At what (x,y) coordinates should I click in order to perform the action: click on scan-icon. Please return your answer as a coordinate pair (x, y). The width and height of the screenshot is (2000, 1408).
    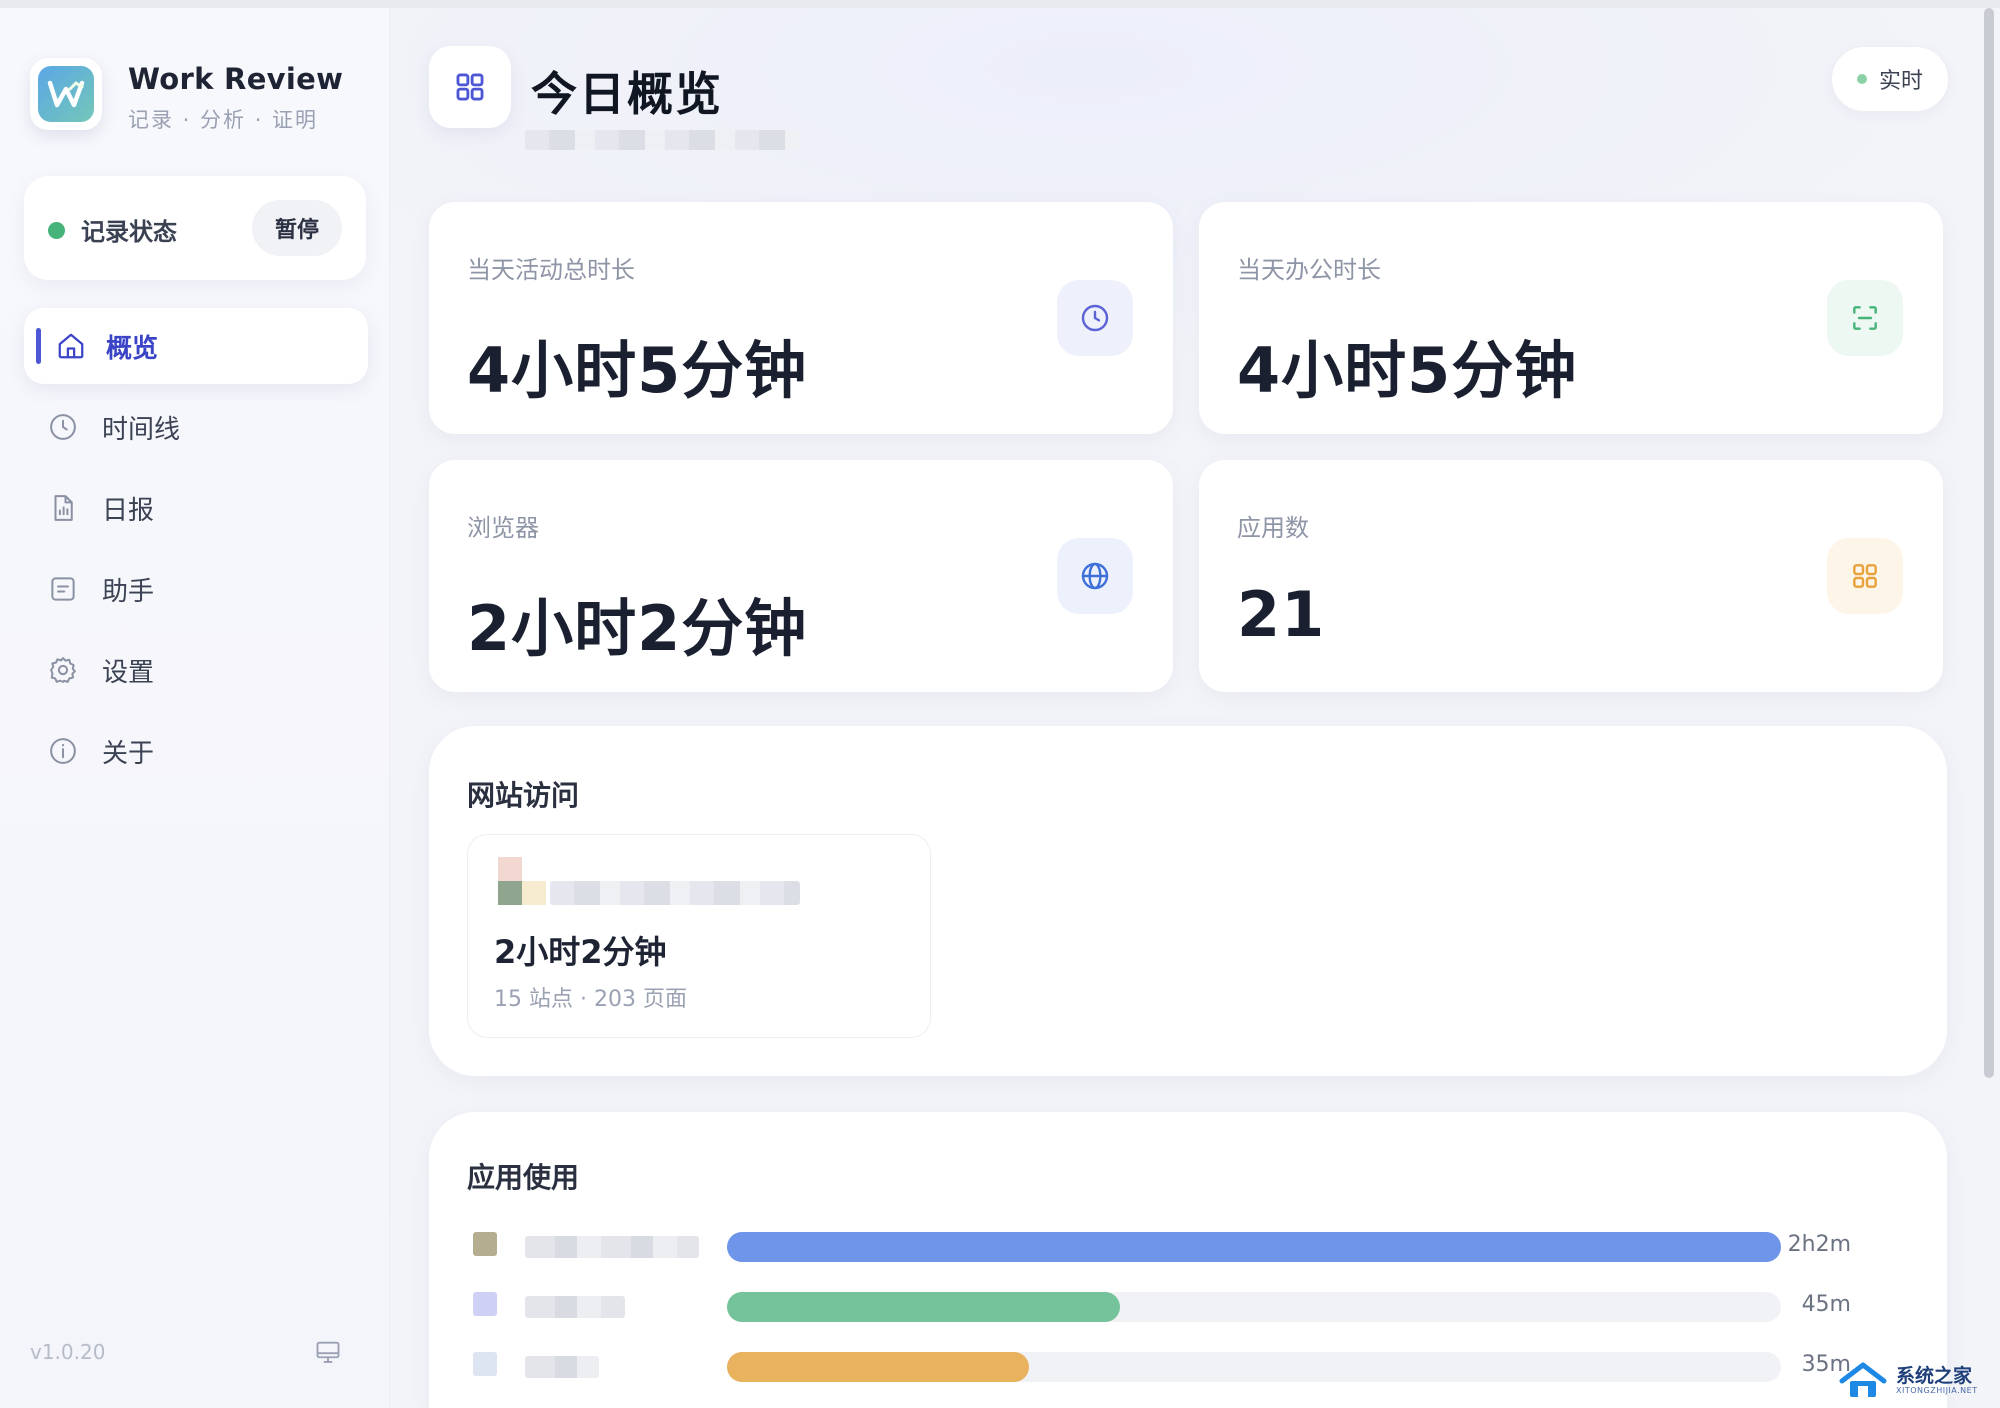
    Looking at the image, I should click on (1865, 318).